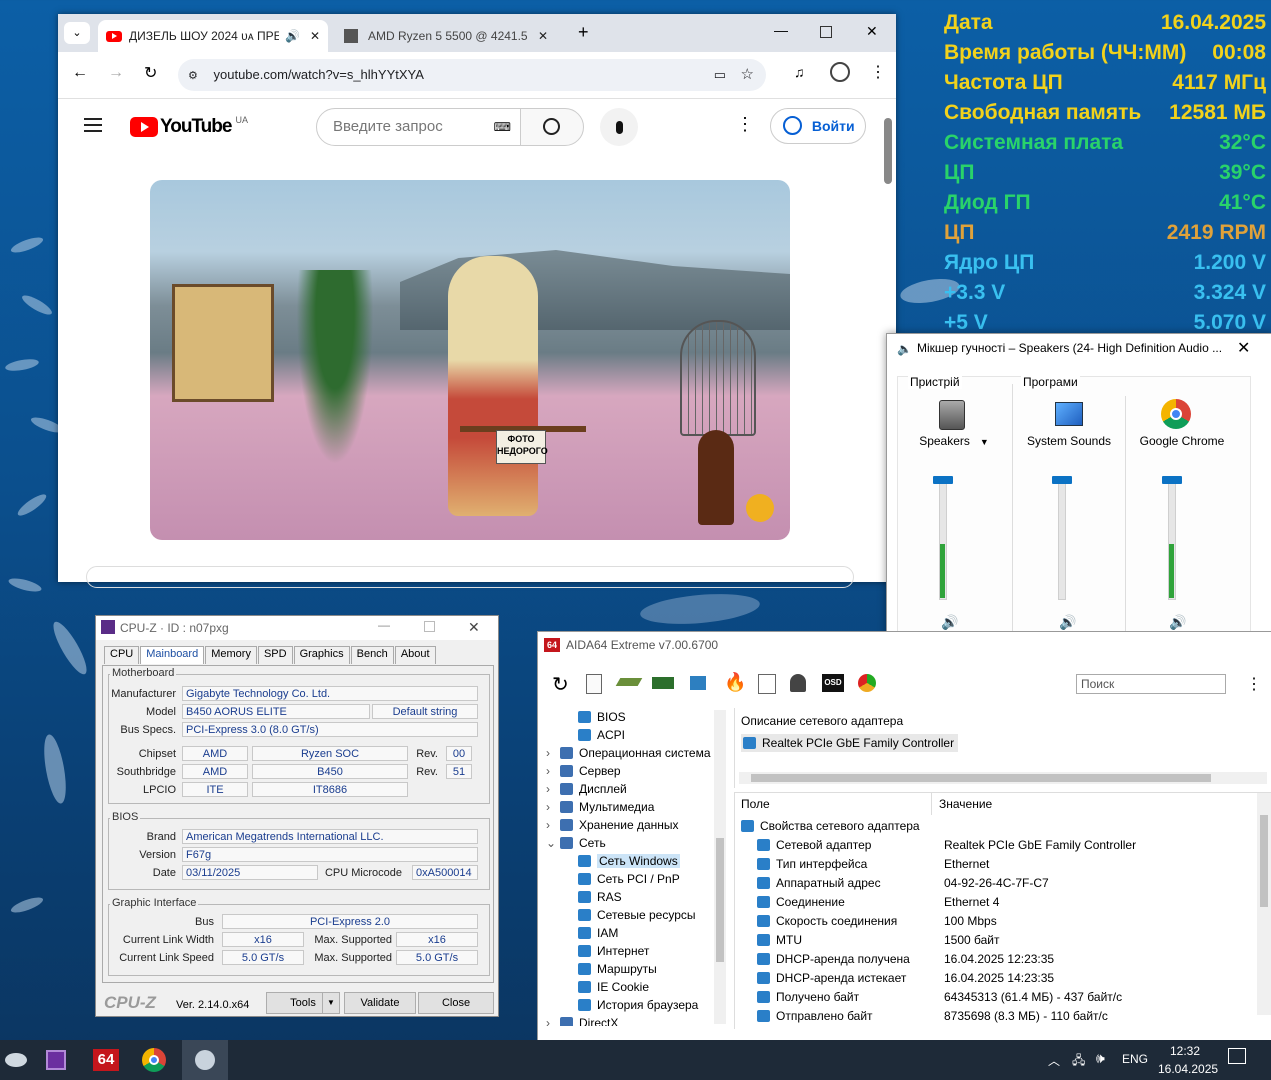 The height and width of the screenshot is (1080, 1271). Describe the element at coordinates (600, 897) in the screenshot. I see `tree-item: RAS` at that location.